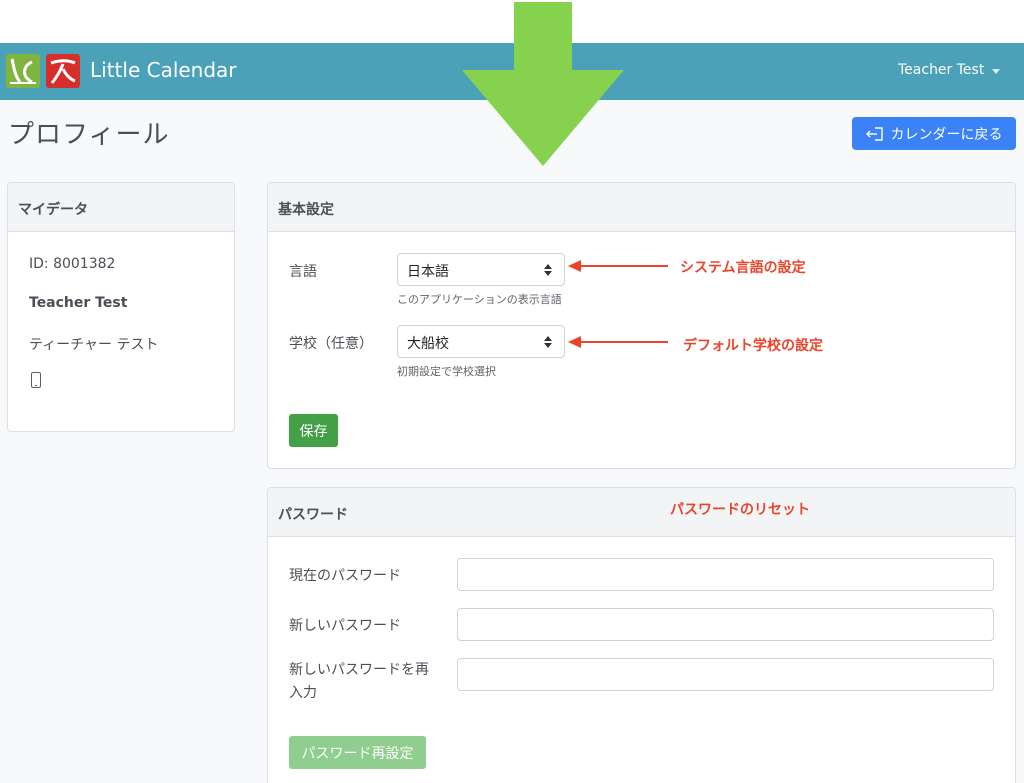 The width and height of the screenshot is (1024, 783). I want to click on language-annotation: システム言語の設定, so click(743, 268).